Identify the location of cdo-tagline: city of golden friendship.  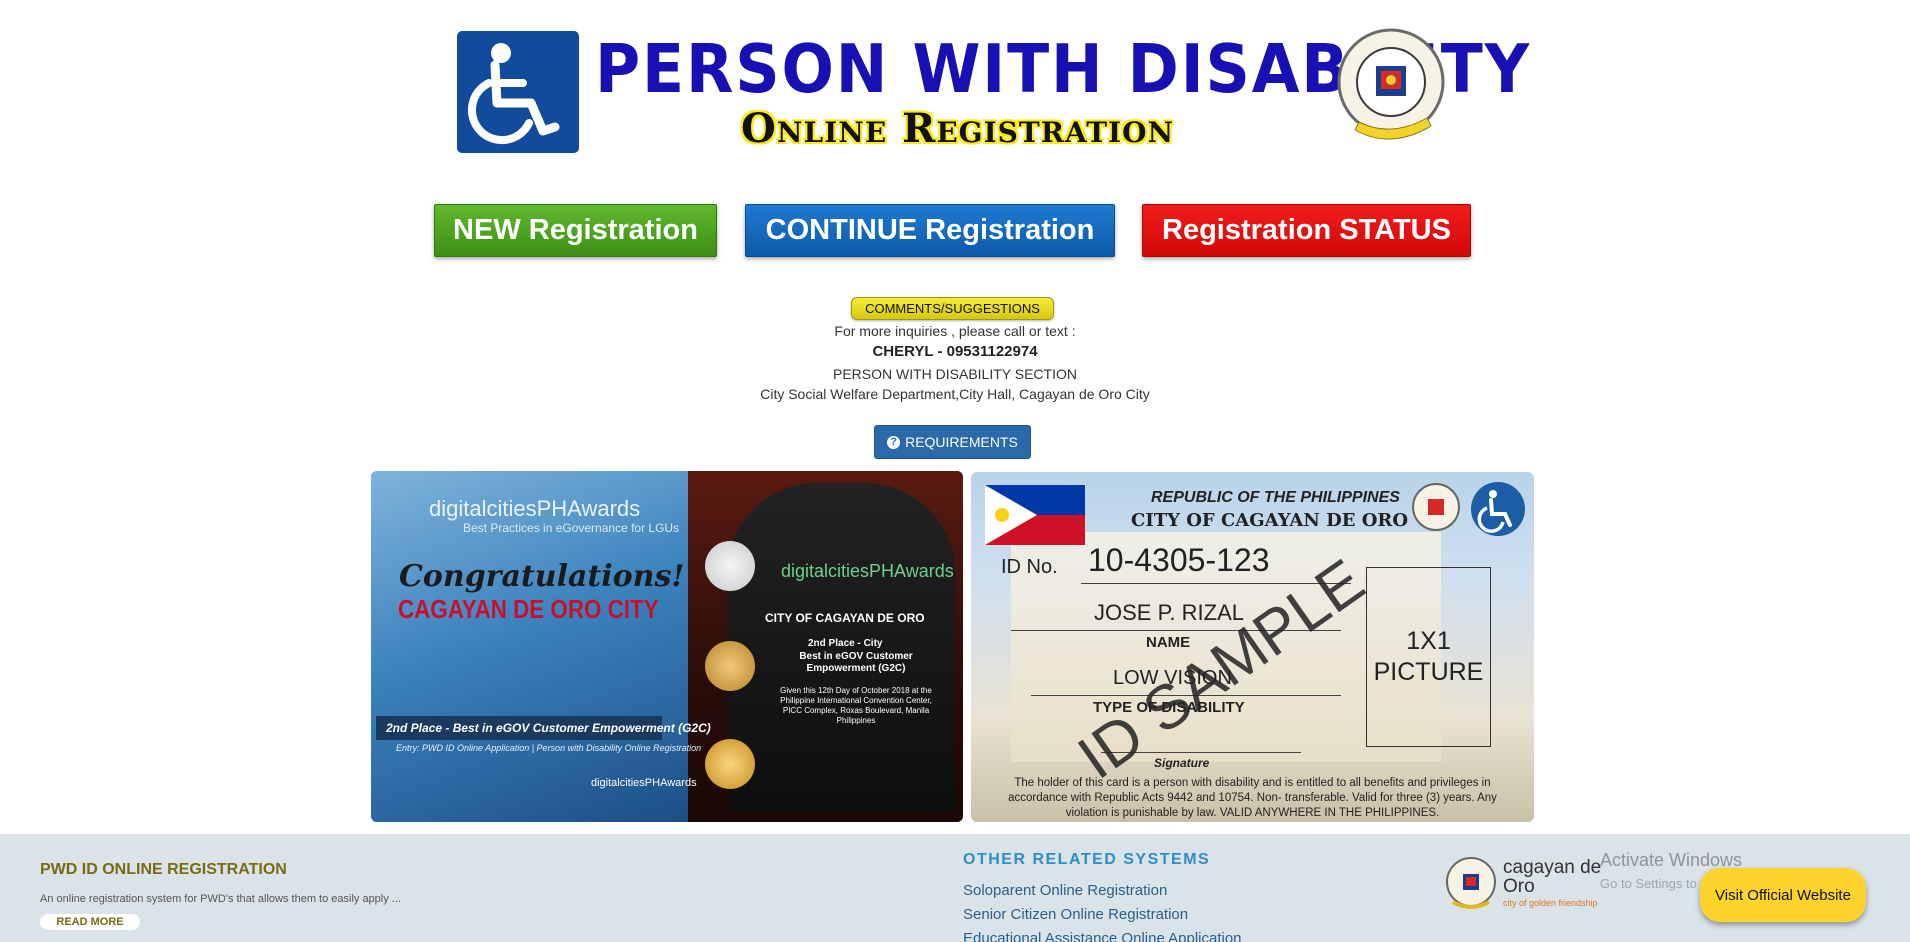
(1550, 903).